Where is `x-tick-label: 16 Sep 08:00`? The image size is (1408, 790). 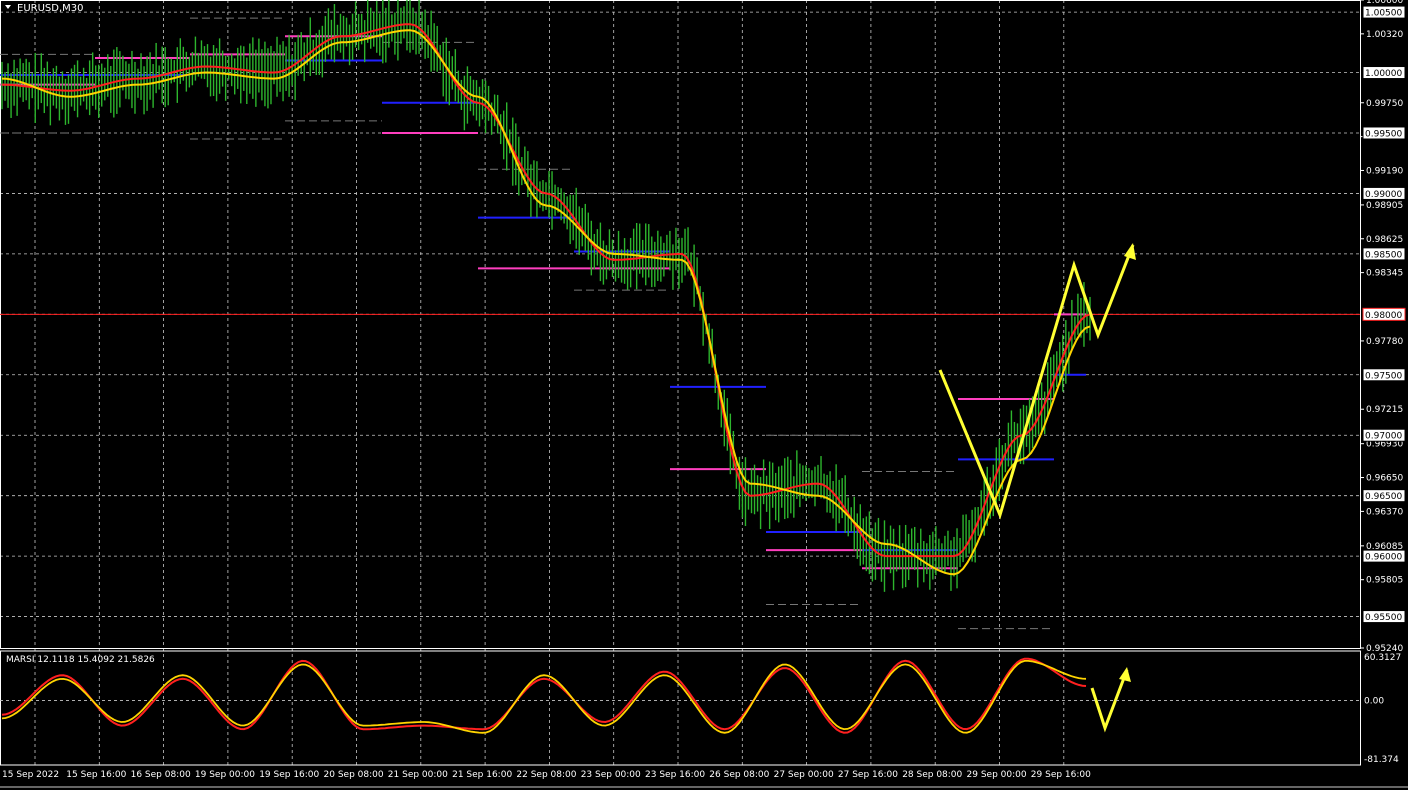
x-tick-label: 16 Sep 08:00 is located at coordinates (161, 775).